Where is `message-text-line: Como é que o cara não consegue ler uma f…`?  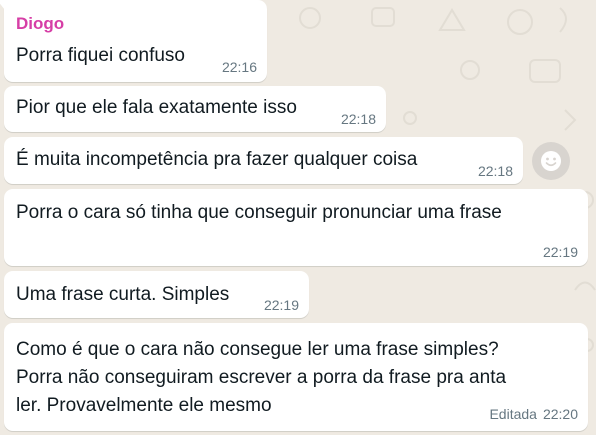
message-text-line: Como é que o cara não consegue ler uma f… is located at coordinates (257, 349).